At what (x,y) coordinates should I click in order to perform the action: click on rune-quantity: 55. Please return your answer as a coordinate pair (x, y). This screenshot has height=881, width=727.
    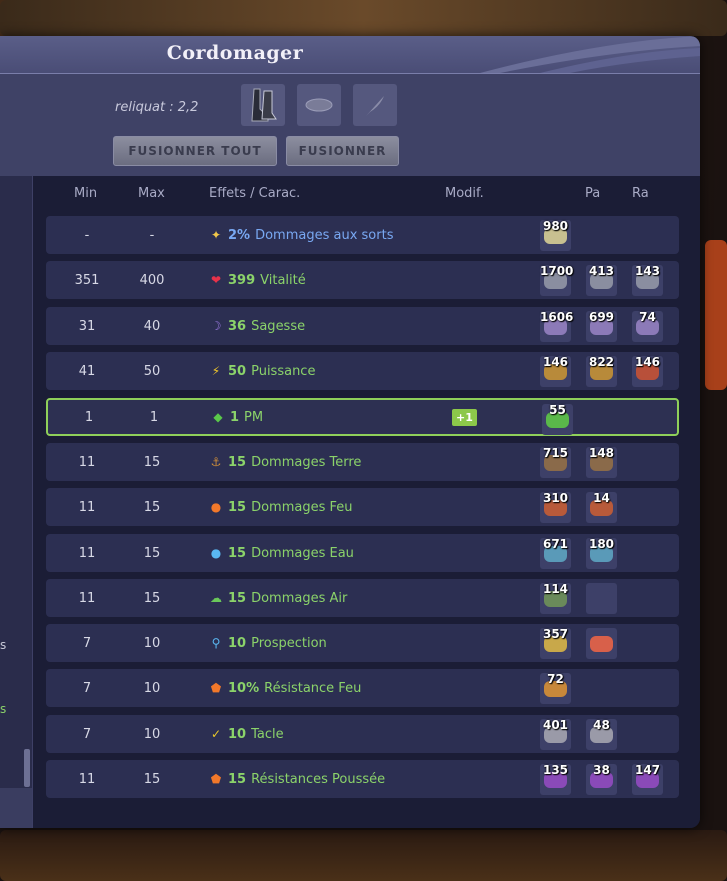
    Looking at the image, I should click on (557, 410).